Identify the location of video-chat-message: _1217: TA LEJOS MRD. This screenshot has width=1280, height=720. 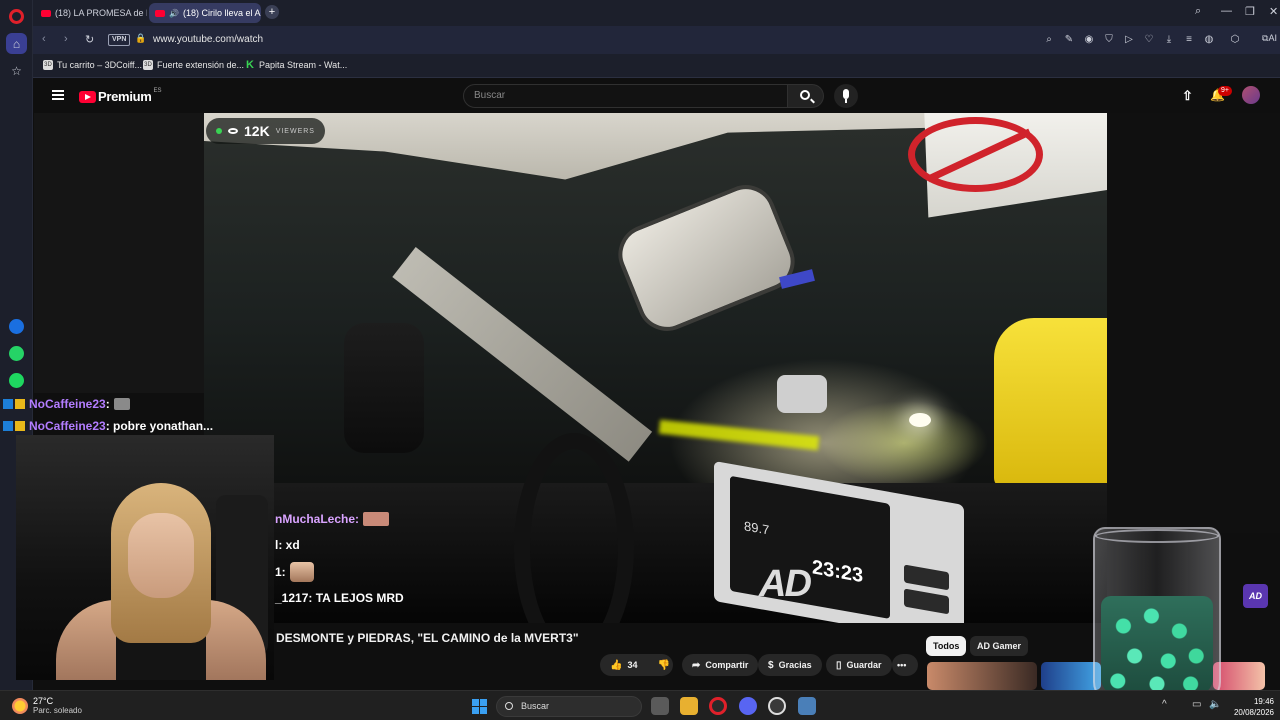
(339, 598).